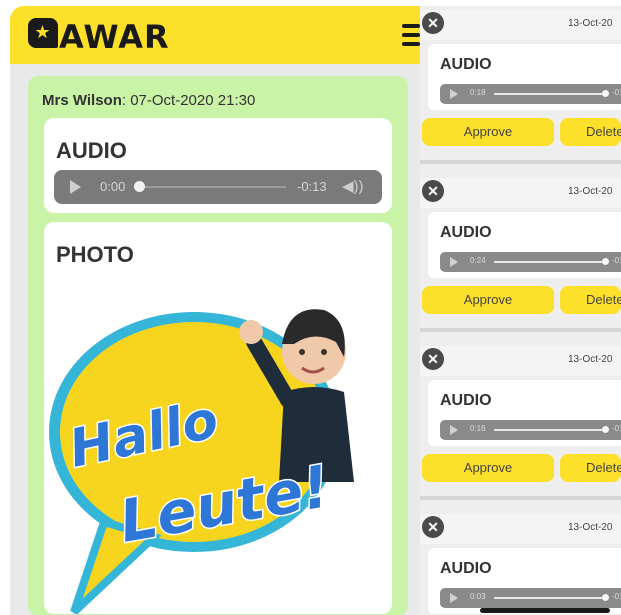  What do you see at coordinates (251, 332) in the screenshot?
I see `avatar-hand` at bounding box center [251, 332].